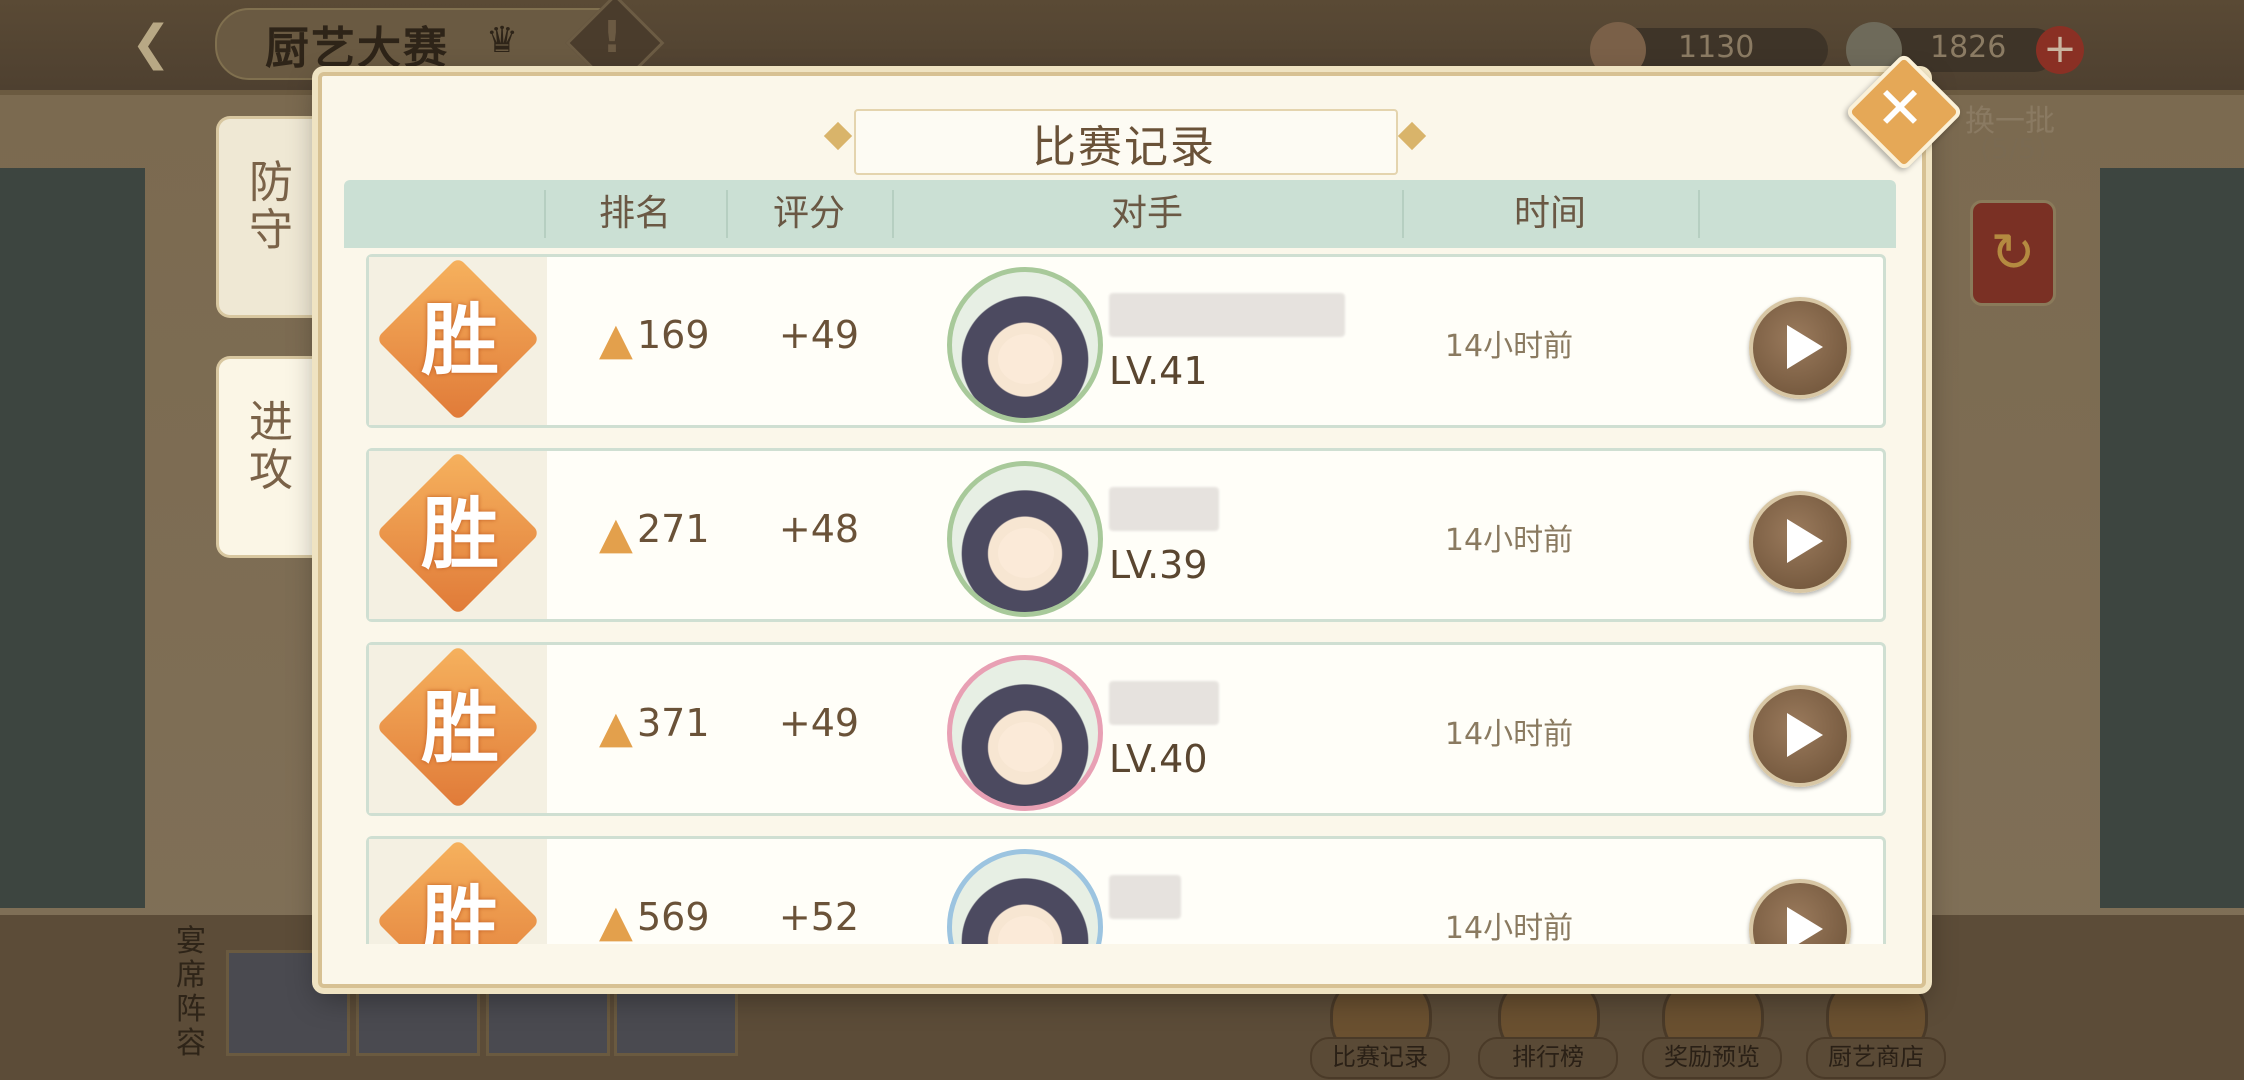 Image resolution: width=2244 pixels, height=1080 pixels. I want to click on nav-leaderboard: 排行榜, so click(1548, 1027).